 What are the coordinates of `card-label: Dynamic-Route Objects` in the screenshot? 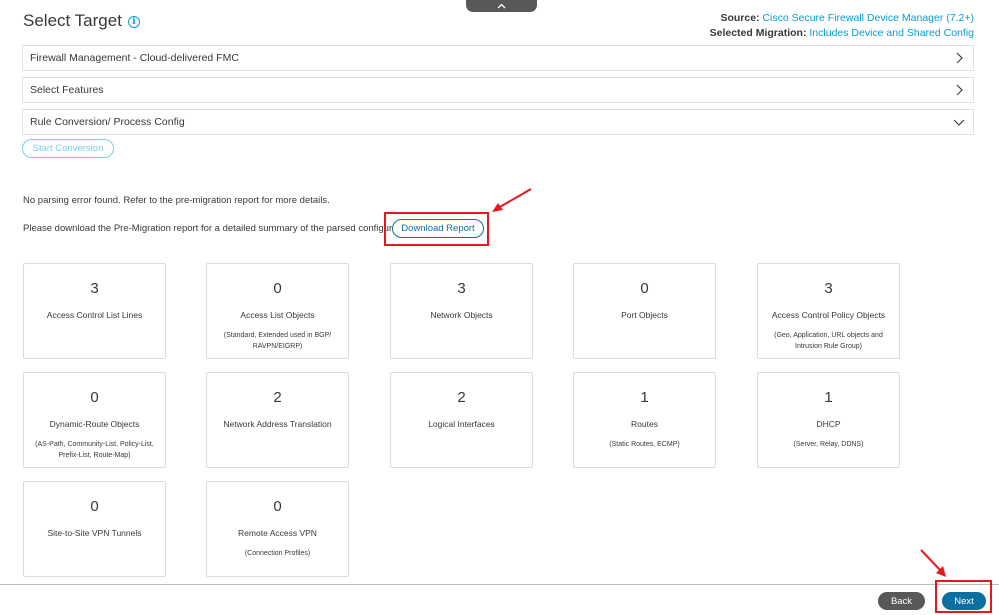 It's located at (94, 424).